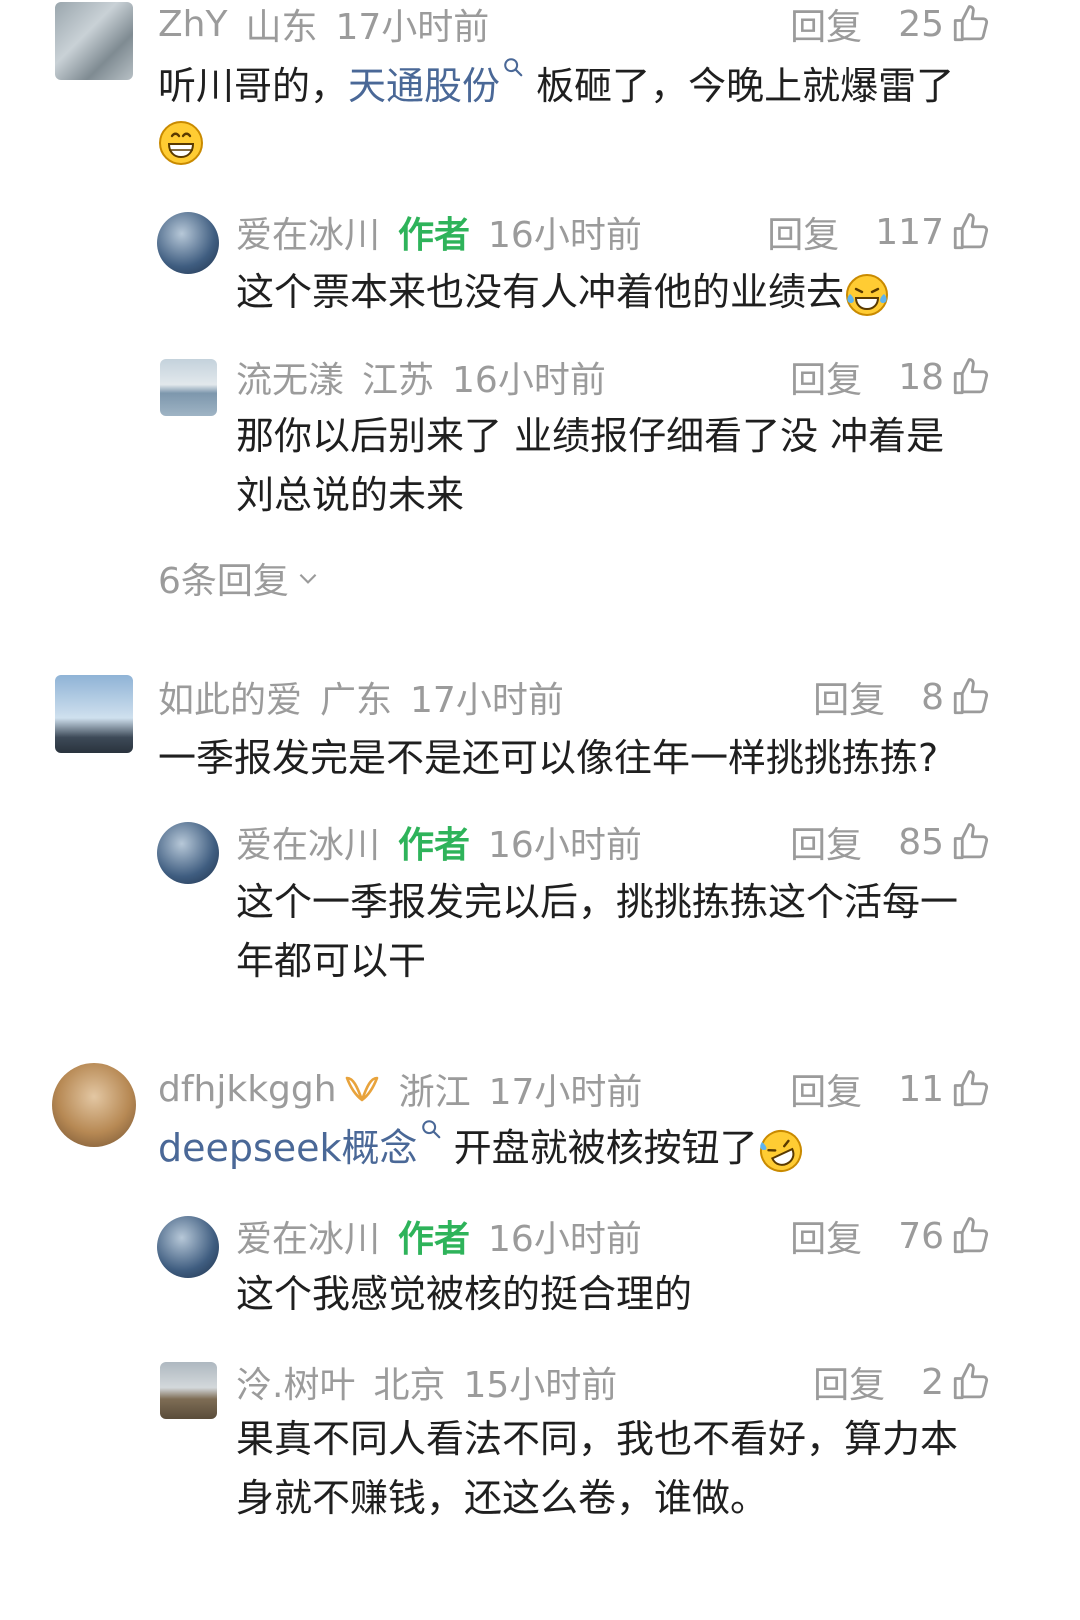 The width and height of the screenshot is (1080, 1620). Describe the element at coordinates (597, 902) in the screenshot. I see `reply-text-line: 这个一季报发完以后，挑挑拣拣这个活每一` at that location.